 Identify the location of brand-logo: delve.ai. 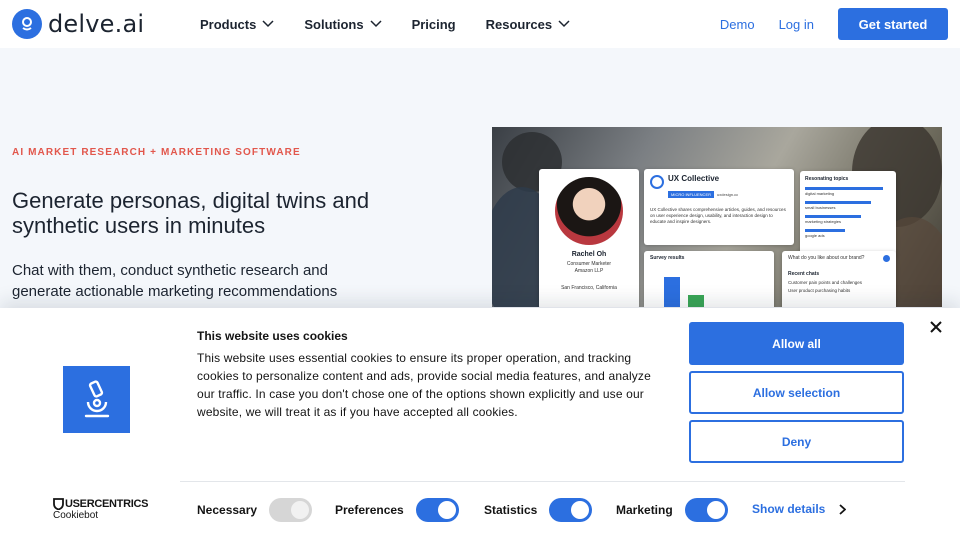
(78, 24).